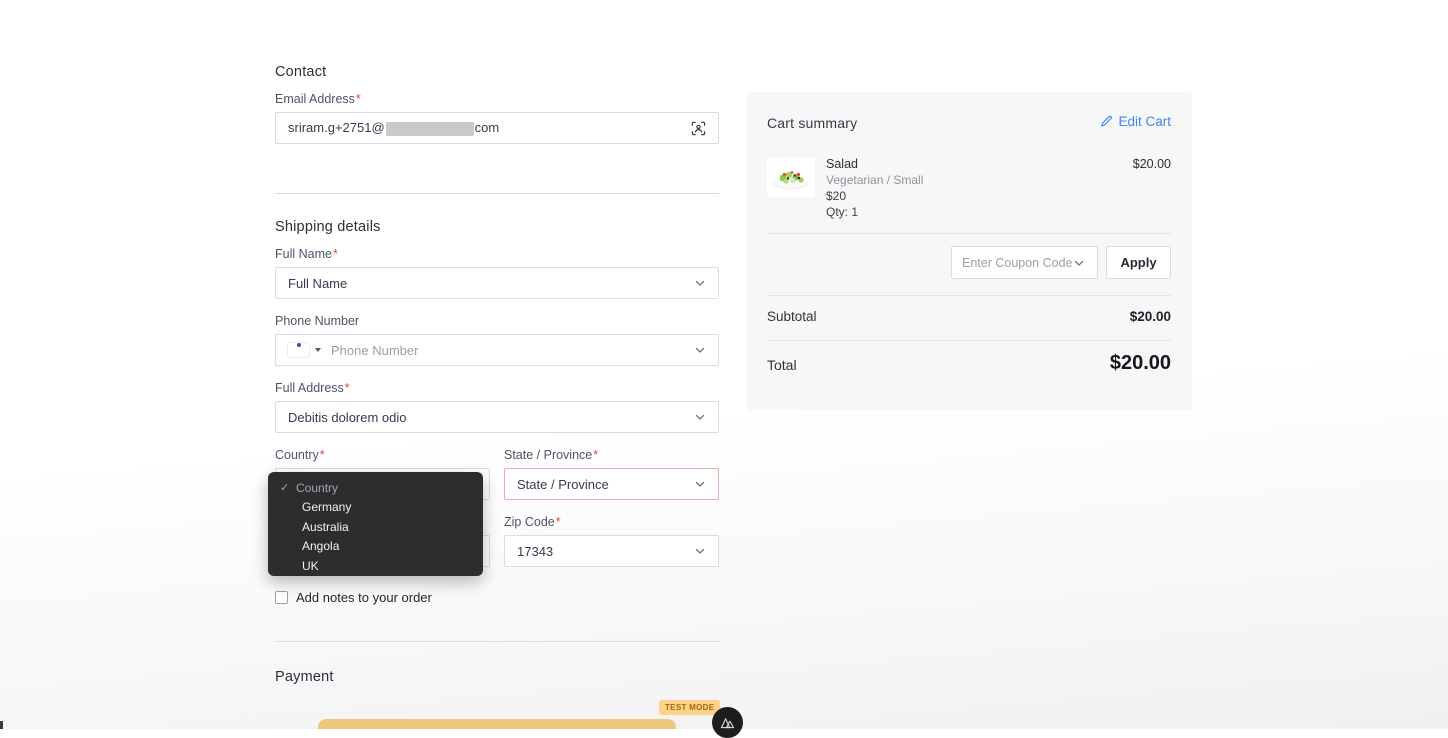 This screenshot has width=1448, height=738. I want to click on apply-coupon-button: Apply, so click(1138, 262).